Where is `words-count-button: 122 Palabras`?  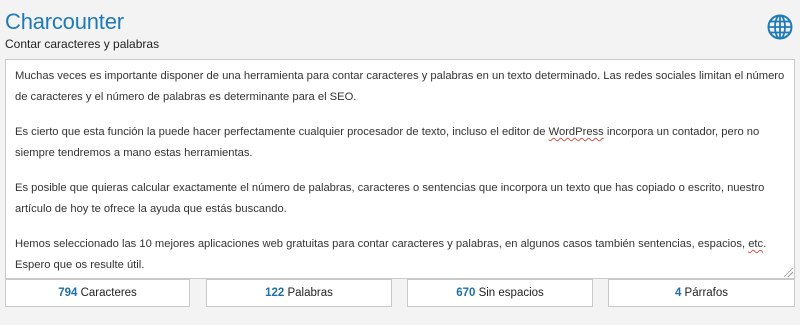 words-count-button: 122 Palabras is located at coordinates (299, 293).